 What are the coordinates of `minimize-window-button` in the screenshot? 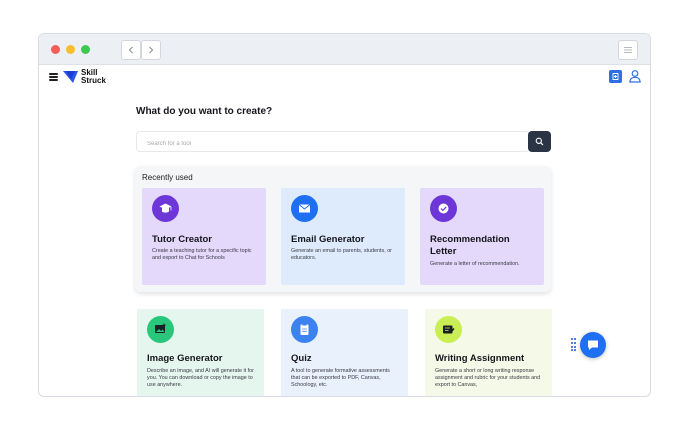 It's located at (70, 49).